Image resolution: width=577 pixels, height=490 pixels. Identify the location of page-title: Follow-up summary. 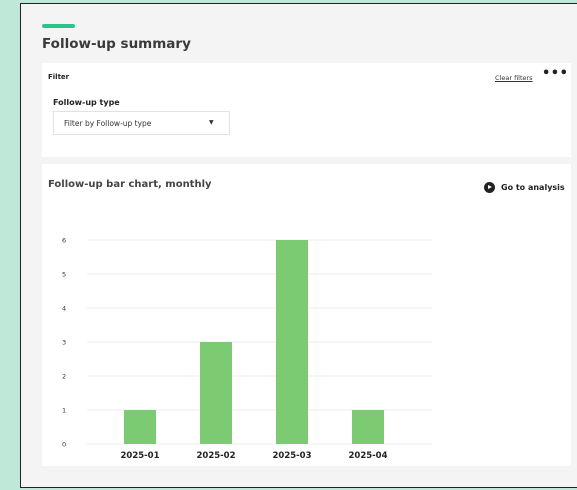
(116, 44).